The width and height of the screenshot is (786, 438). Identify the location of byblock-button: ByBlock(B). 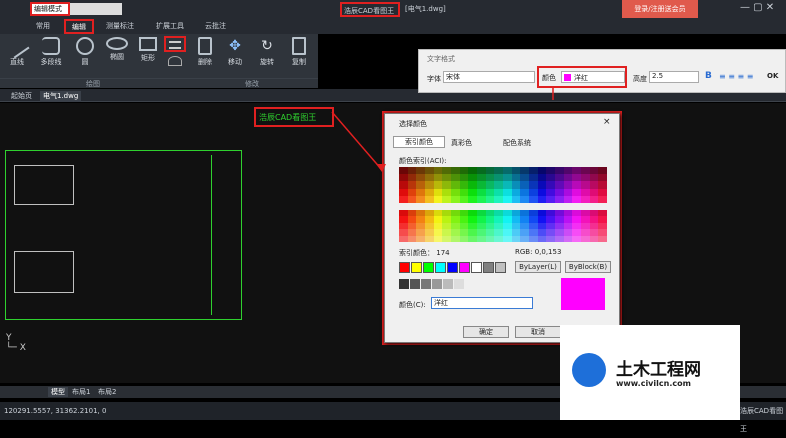
(588, 267).